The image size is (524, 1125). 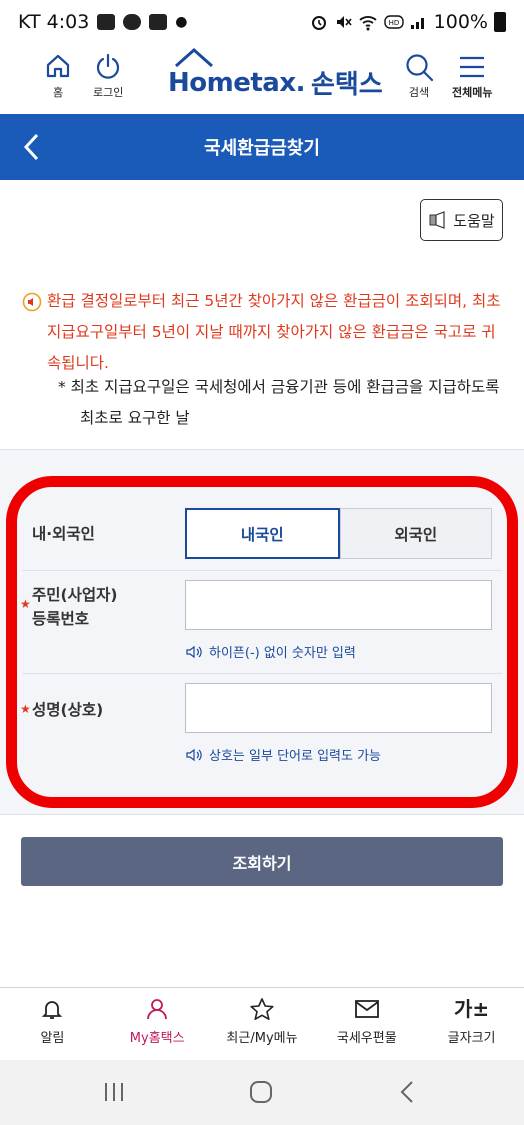 I want to click on bottom-navigation: 알림 My홈택스 최근/My메뉴 국세우편물 가± 글자크기, so click(x=262, y=1023).